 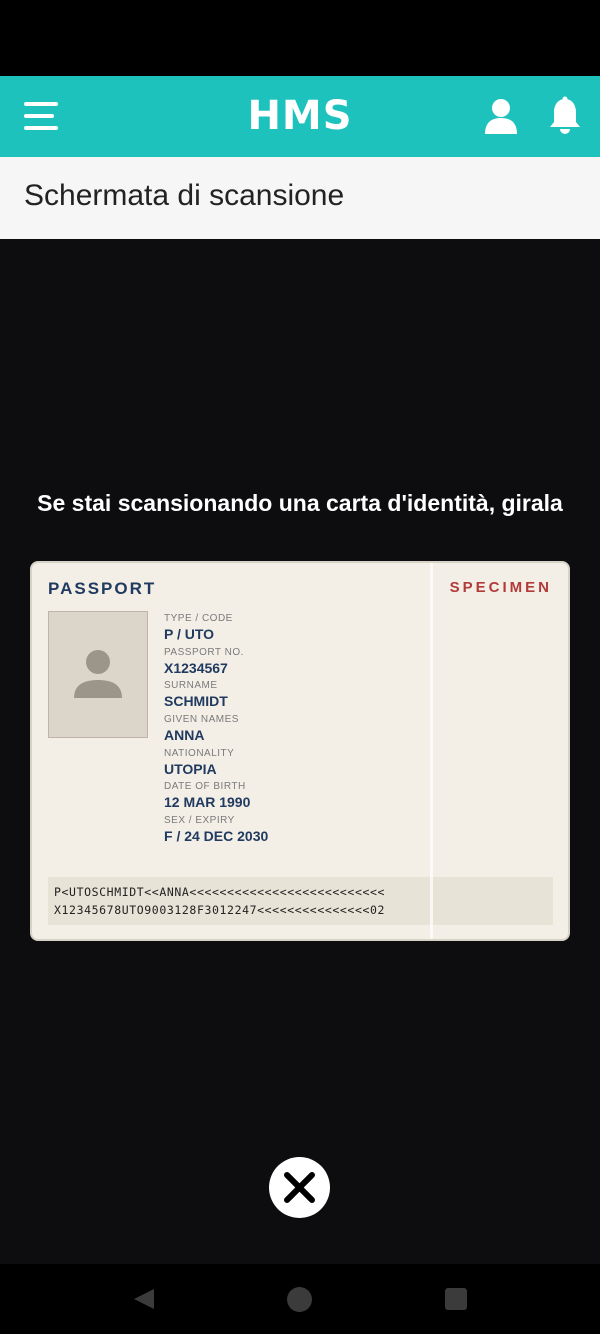 What do you see at coordinates (565, 116) in the screenshot?
I see `bell-icon` at bounding box center [565, 116].